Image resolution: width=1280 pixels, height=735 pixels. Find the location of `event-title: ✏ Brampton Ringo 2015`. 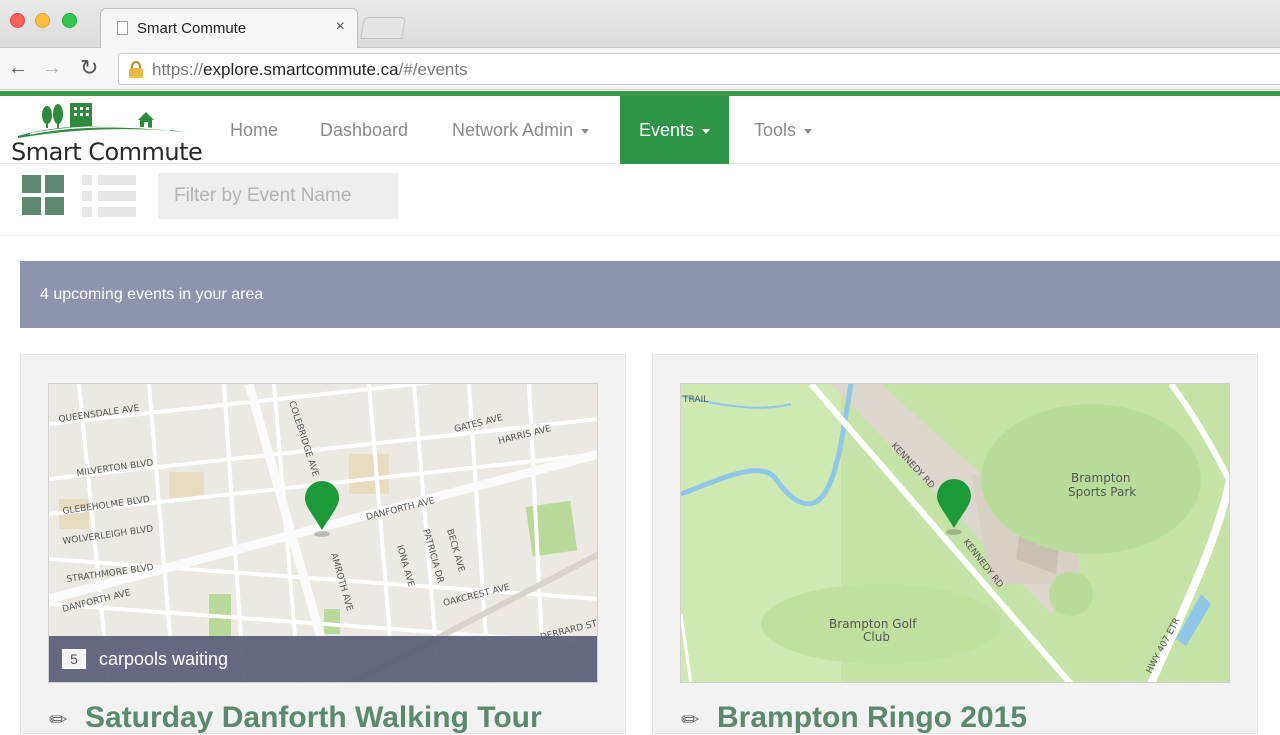

event-title: ✏ Brampton Ringo 2015 is located at coordinates (854, 718).